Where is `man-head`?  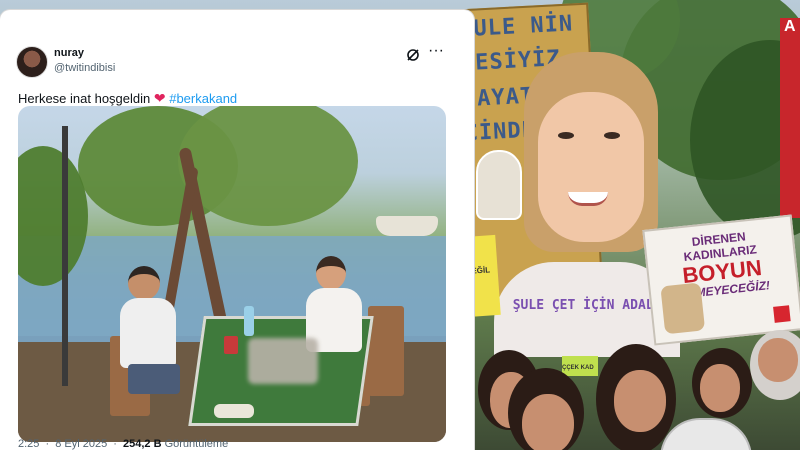 man-head is located at coordinates (144, 283).